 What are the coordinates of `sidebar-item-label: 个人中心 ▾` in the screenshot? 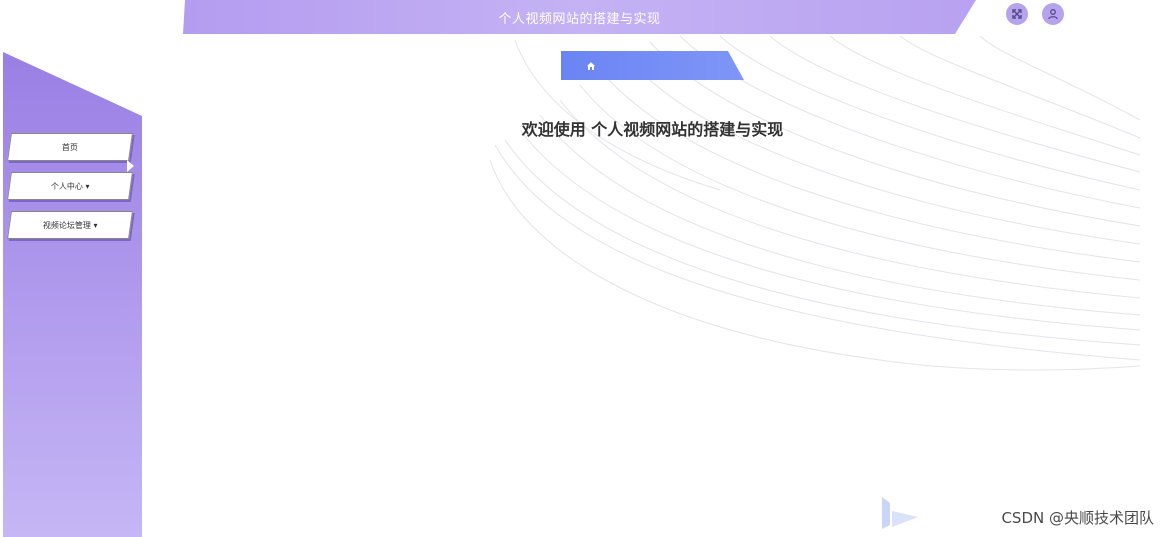 It's located at (70, 186).